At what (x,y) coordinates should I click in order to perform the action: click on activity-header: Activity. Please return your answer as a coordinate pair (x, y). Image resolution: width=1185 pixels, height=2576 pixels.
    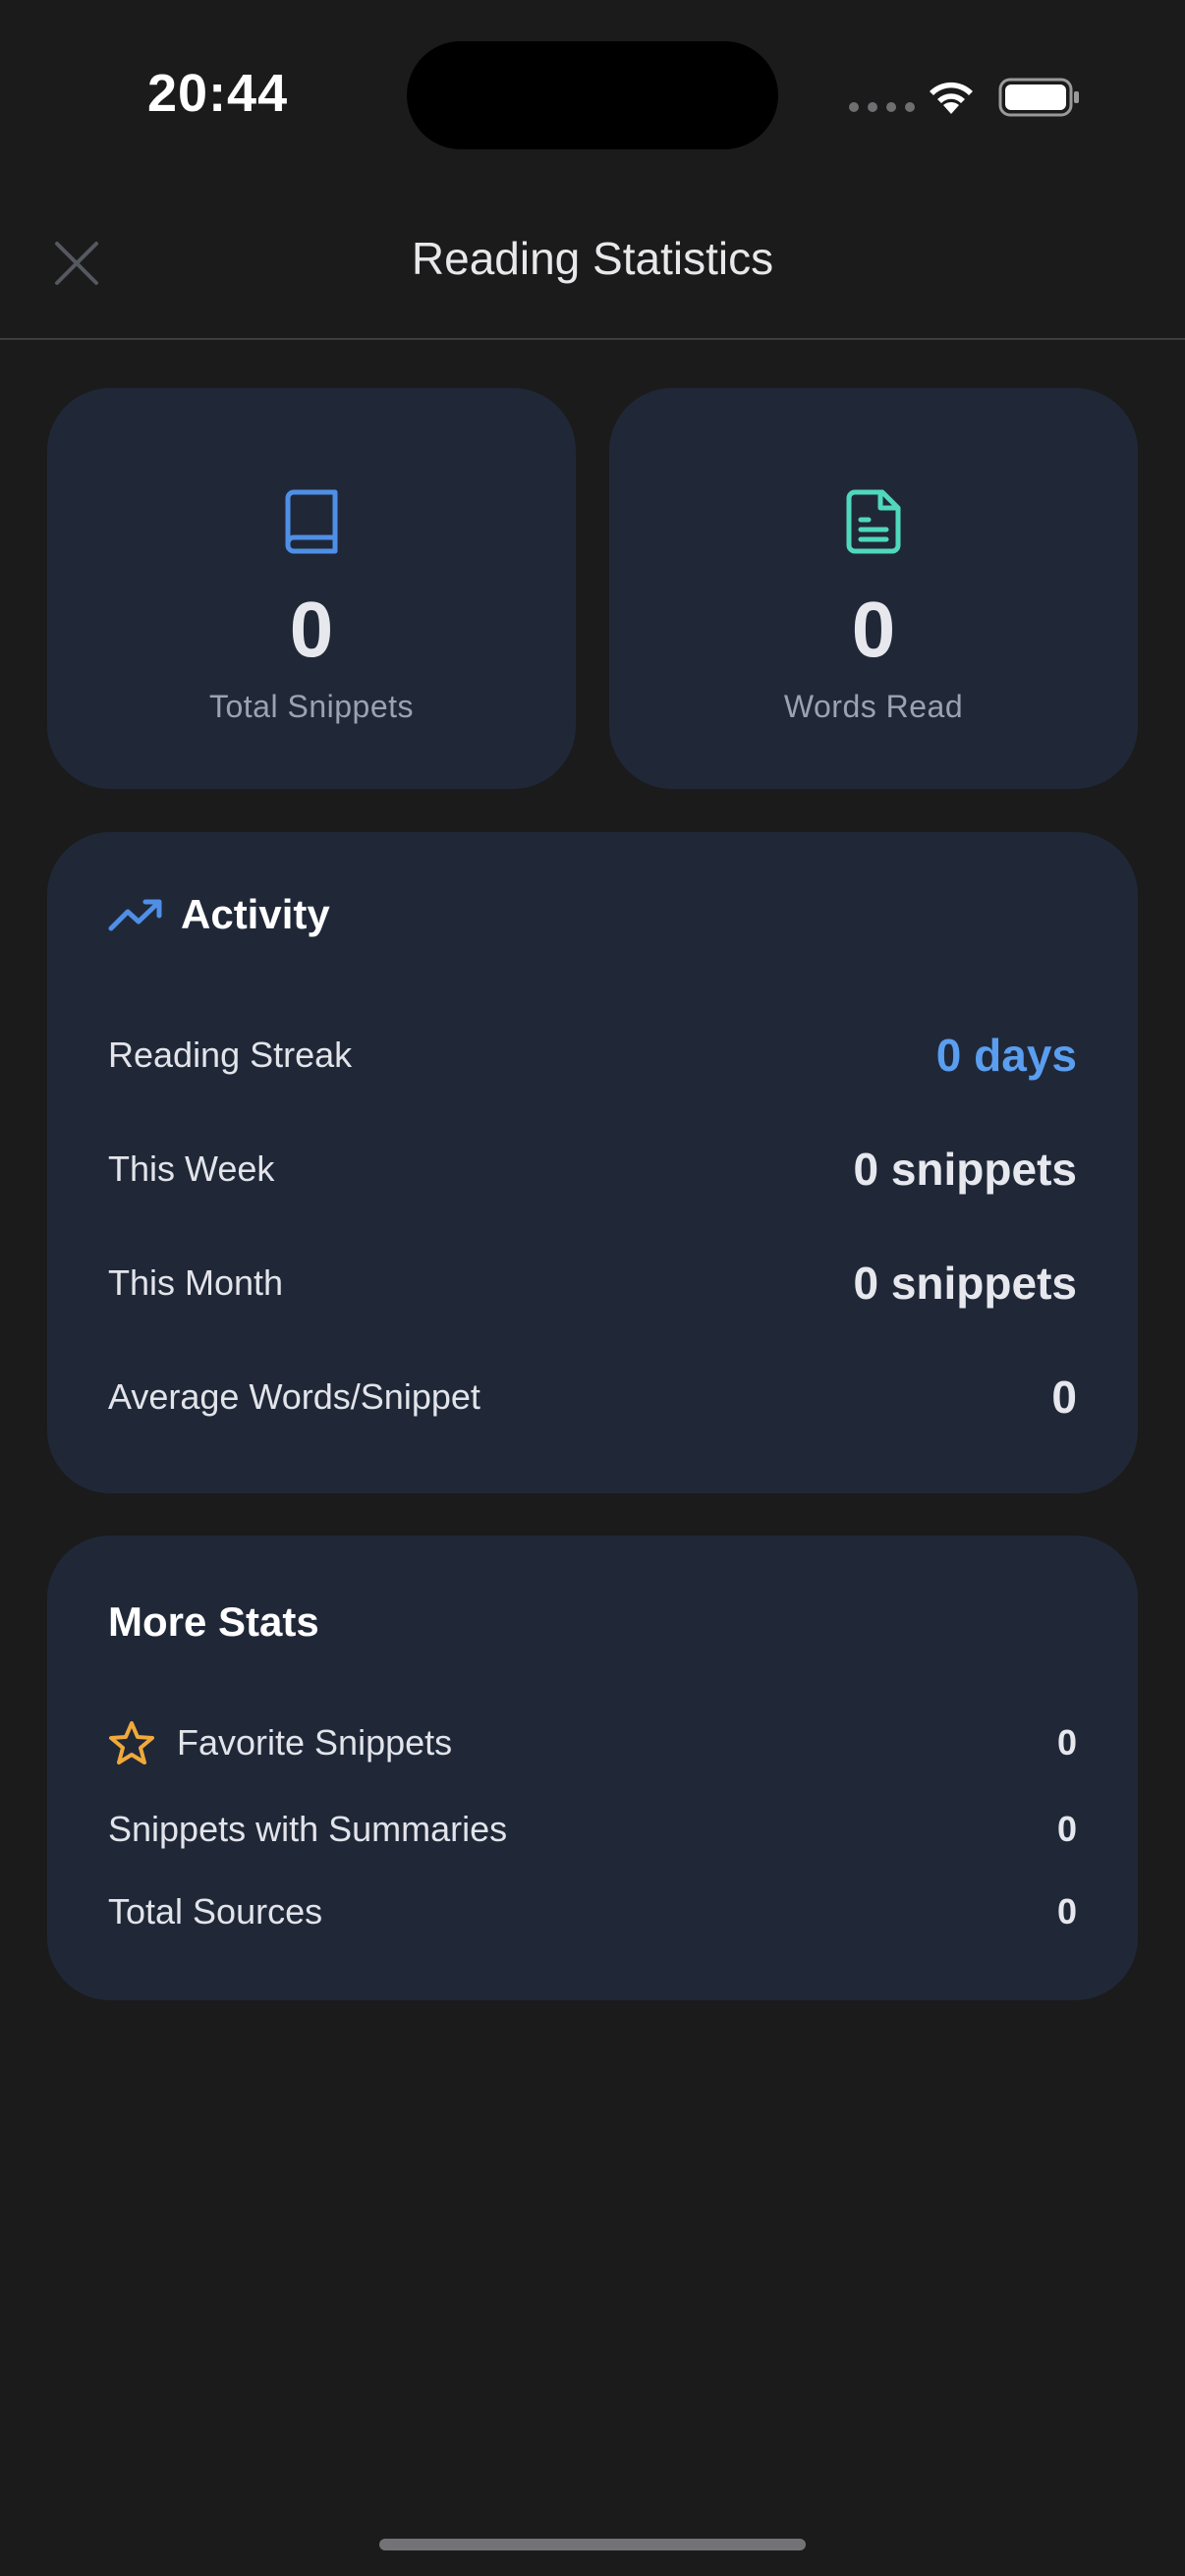
    Looking at the image, I should click on (219, 914).